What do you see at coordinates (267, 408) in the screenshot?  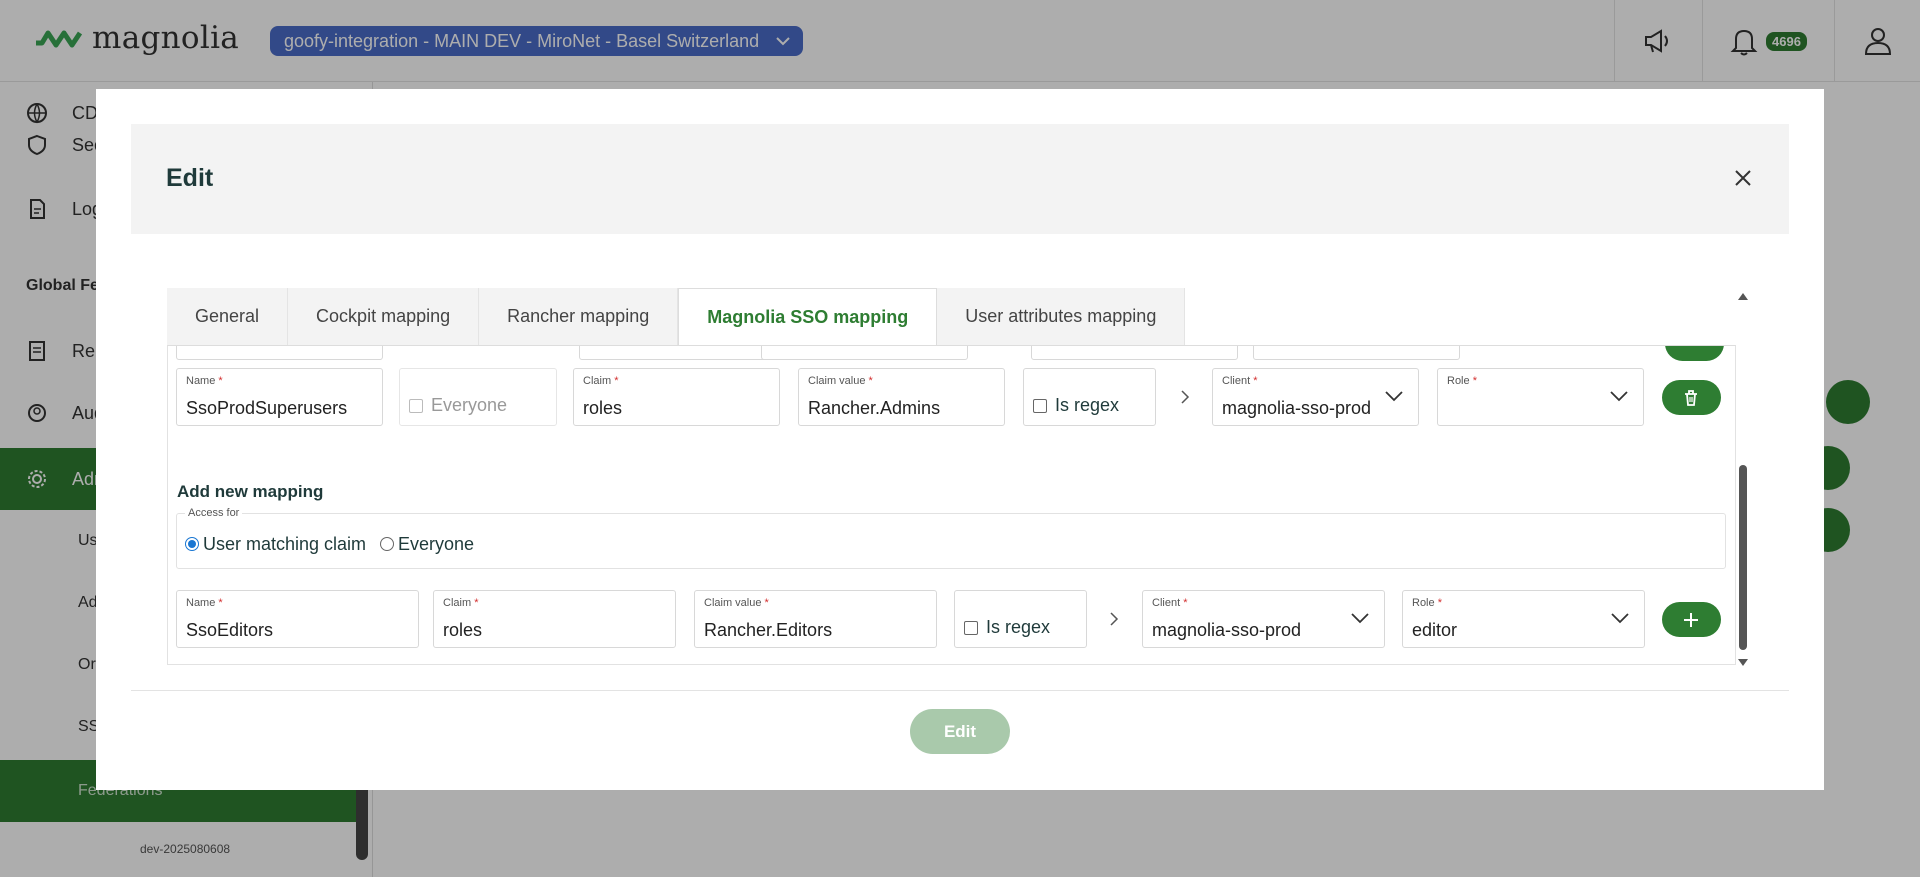 I see `name-value: SsoProdSuperusers` at bounding box center [267, 408].